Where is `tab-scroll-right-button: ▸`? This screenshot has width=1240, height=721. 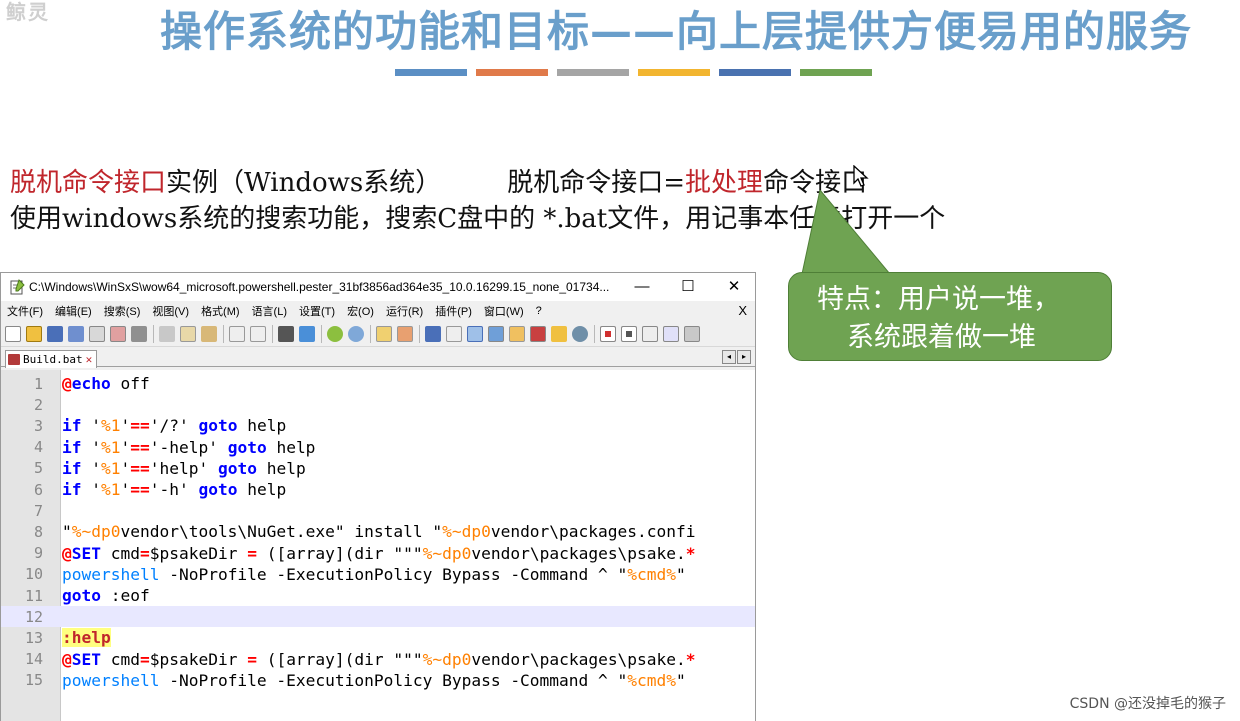 tab-scroll-right-button: ▸ is located at coordinates (744, 357).